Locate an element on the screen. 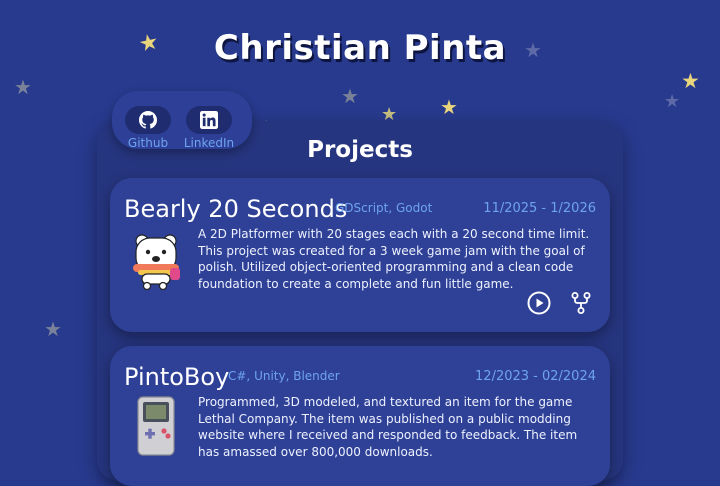  project-name: PintoBoy is located at coordinates (177, 377).